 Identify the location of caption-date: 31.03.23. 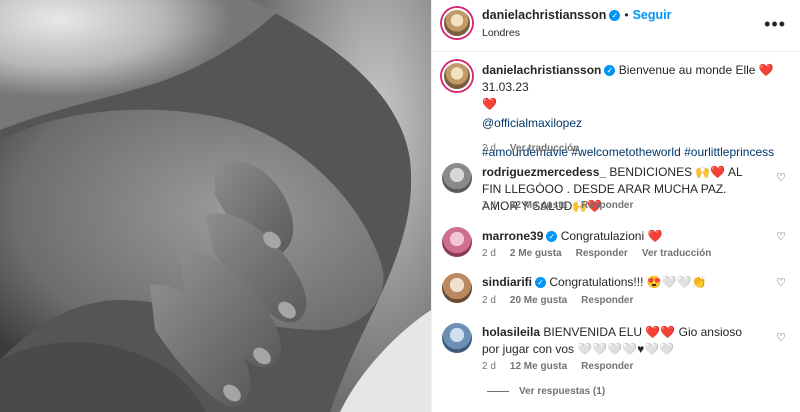
(505, 87).